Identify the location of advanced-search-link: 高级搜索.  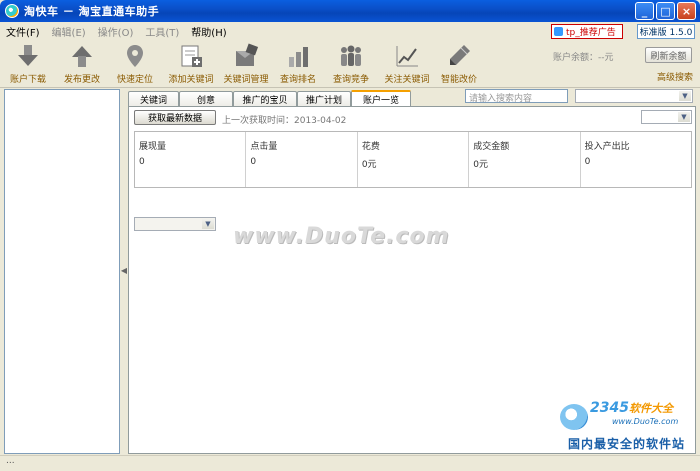
(675, 76).